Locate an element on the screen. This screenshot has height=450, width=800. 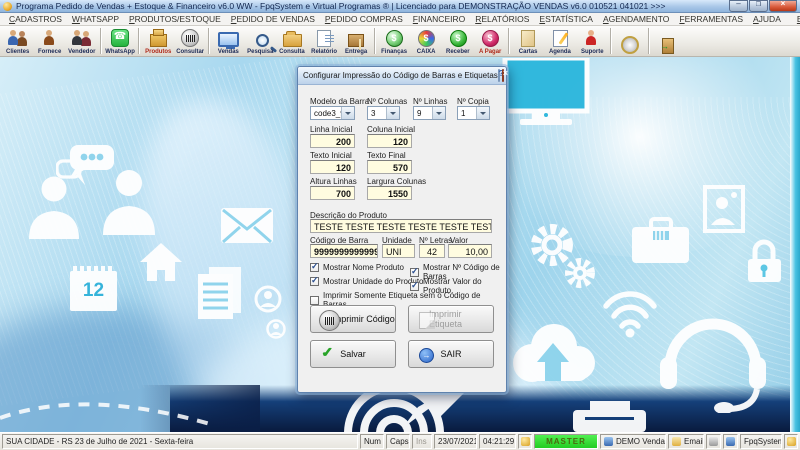
colunas-combo: 3 is located at coordinates (383, 113).